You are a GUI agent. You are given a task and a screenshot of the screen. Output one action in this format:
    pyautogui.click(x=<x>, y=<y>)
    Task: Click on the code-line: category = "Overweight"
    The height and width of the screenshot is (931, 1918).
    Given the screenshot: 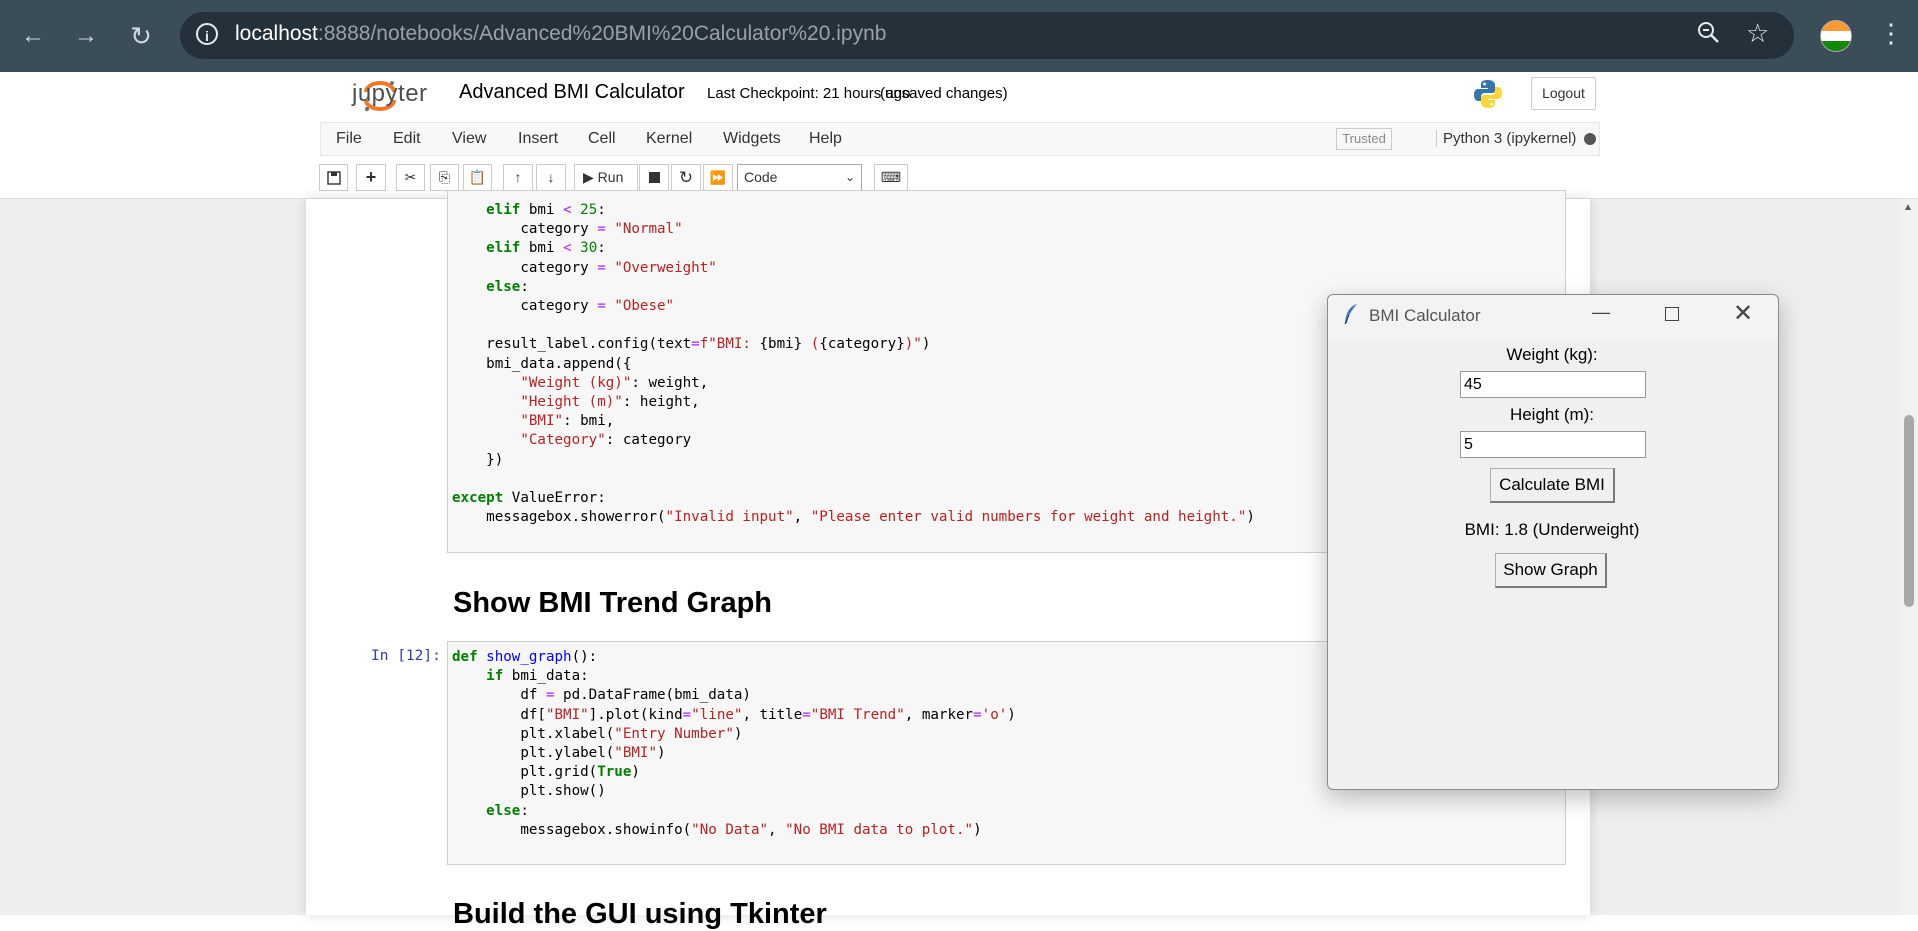 What is the action you would take?
    pyautogui.click(x=584, y=267)
    